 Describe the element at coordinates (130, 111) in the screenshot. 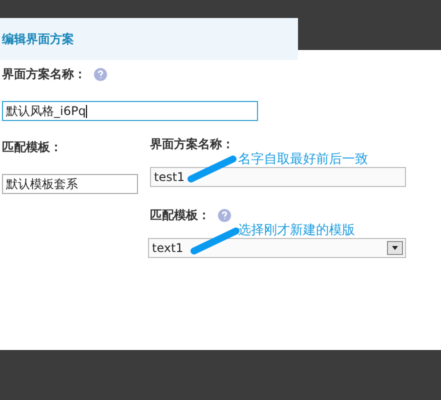

I see `name-input: 默认风格_i6Pq` at that location.